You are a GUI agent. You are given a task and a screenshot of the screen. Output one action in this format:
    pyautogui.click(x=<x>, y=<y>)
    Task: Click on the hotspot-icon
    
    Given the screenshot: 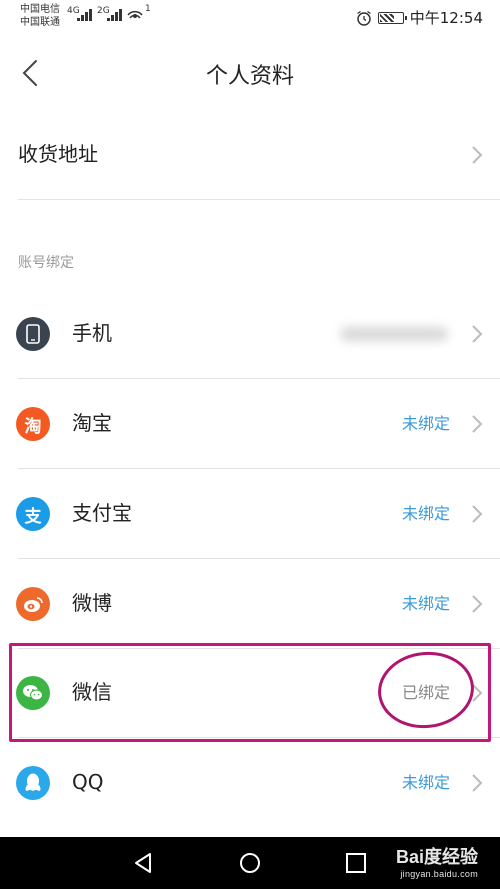 What is the action you would take?
    pyautogui.click(x=135, y=14)
    